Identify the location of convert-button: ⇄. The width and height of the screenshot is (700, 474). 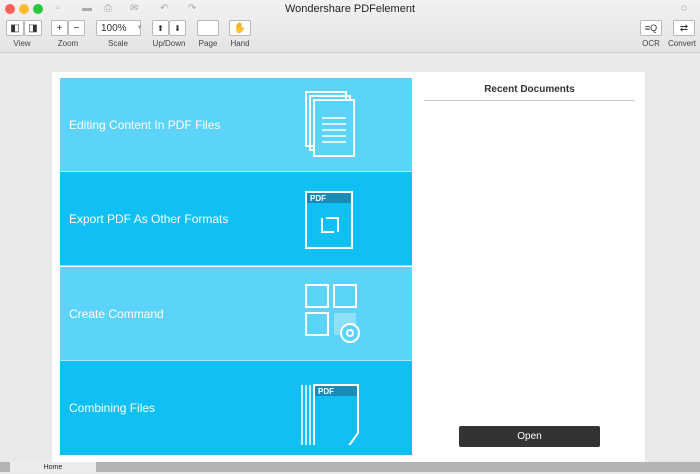
(684, 28).